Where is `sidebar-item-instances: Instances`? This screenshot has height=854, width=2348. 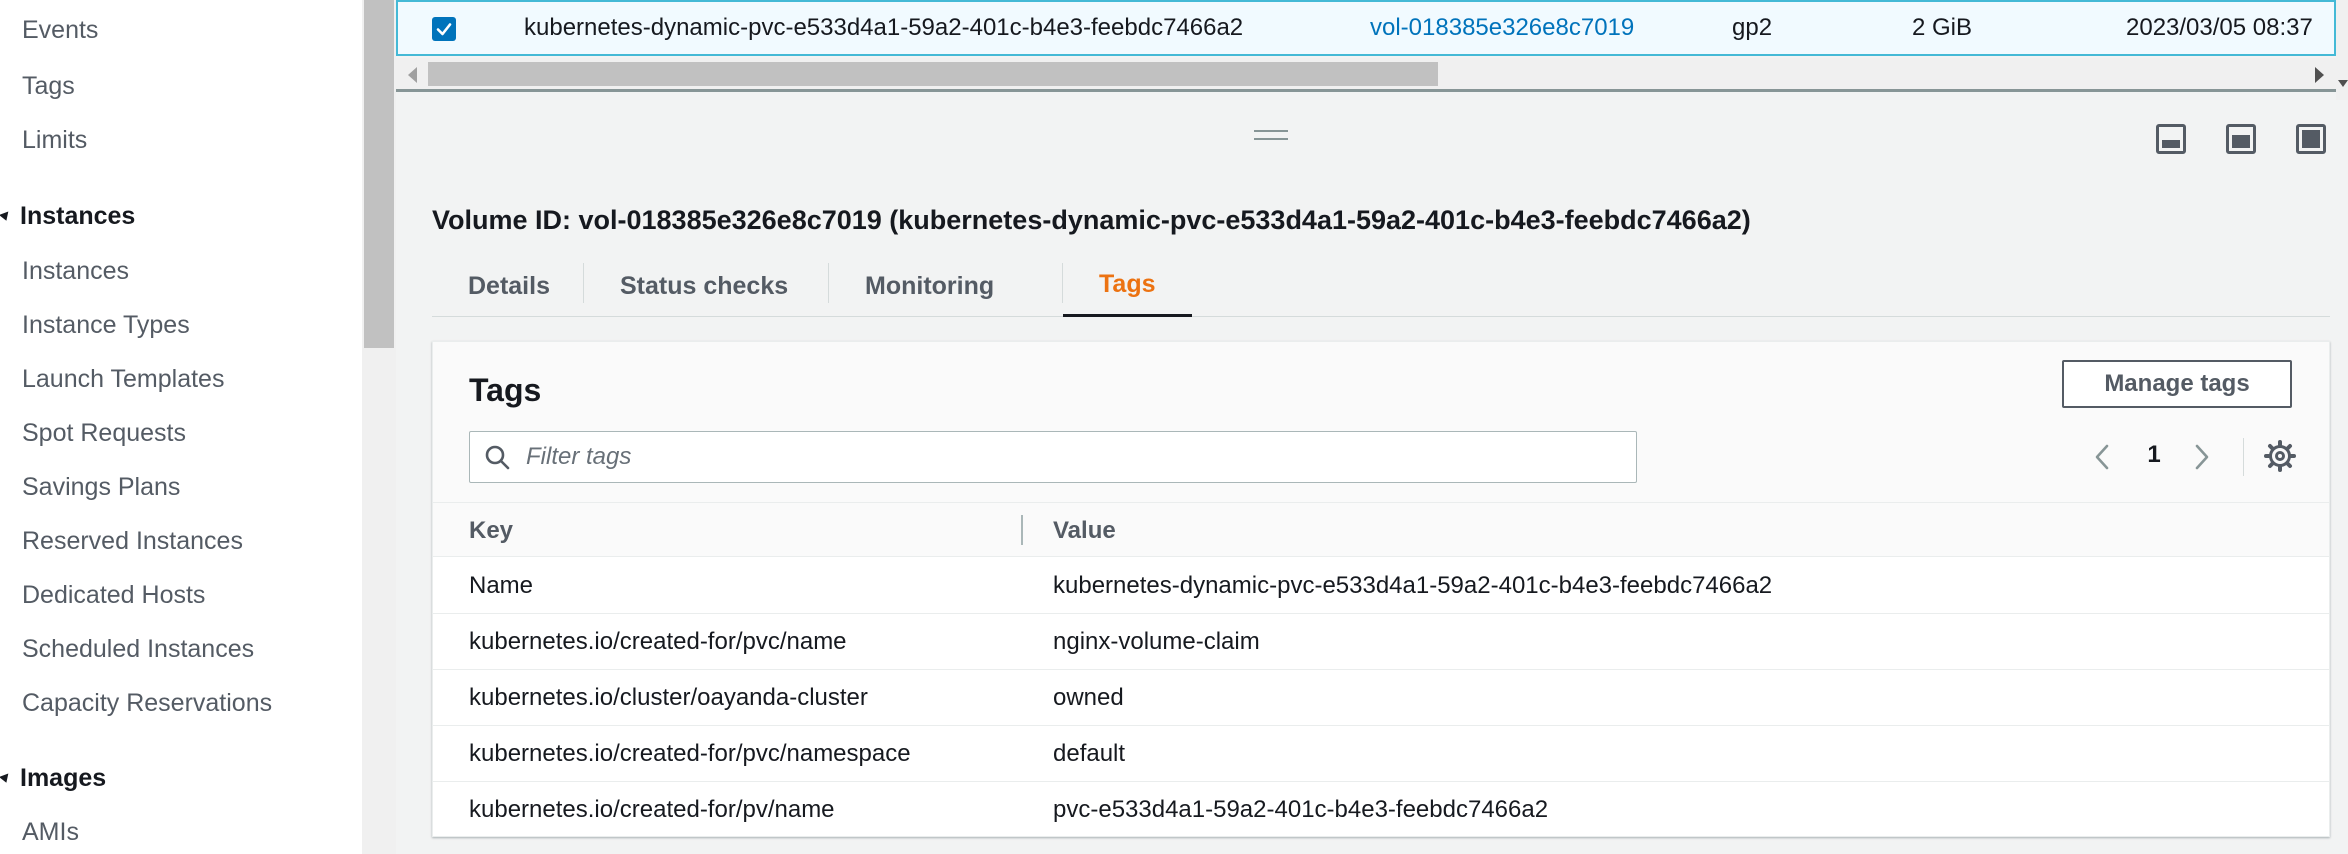
sidebar-item-instances: Instances is located at coordinates (75, 271).